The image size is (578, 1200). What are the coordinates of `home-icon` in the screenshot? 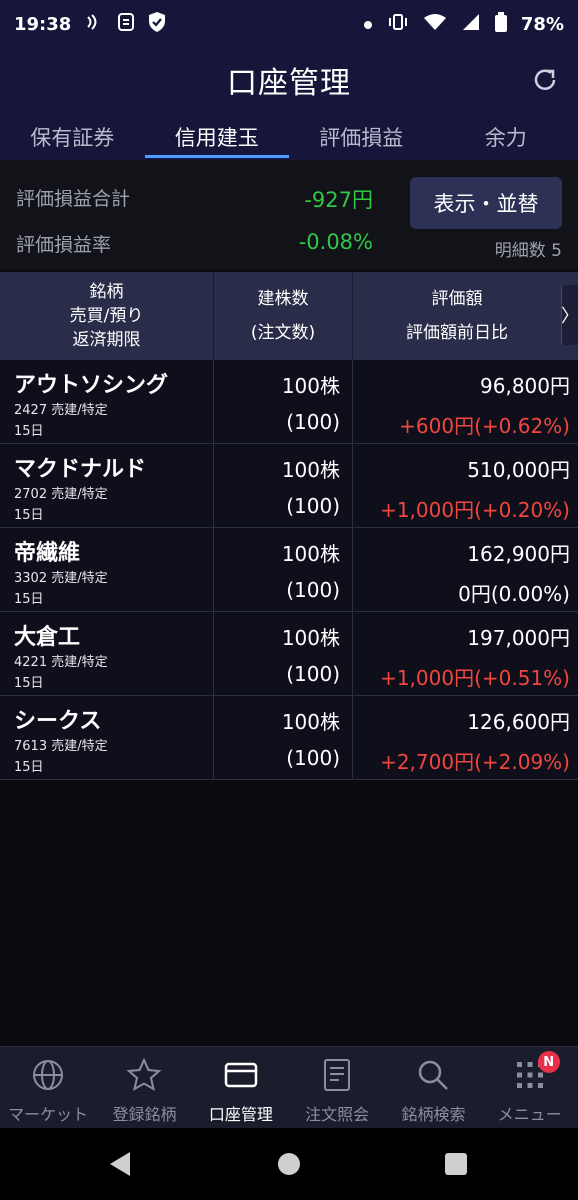 It's located at (289, 1164).